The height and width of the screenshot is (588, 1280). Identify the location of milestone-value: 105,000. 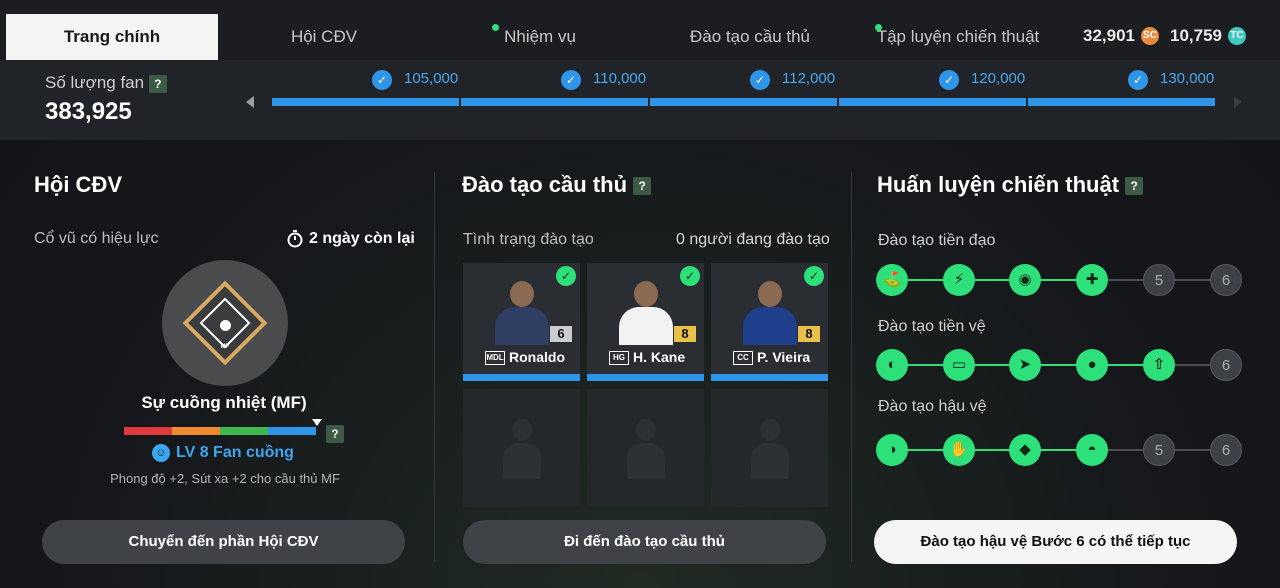
(431, 78).